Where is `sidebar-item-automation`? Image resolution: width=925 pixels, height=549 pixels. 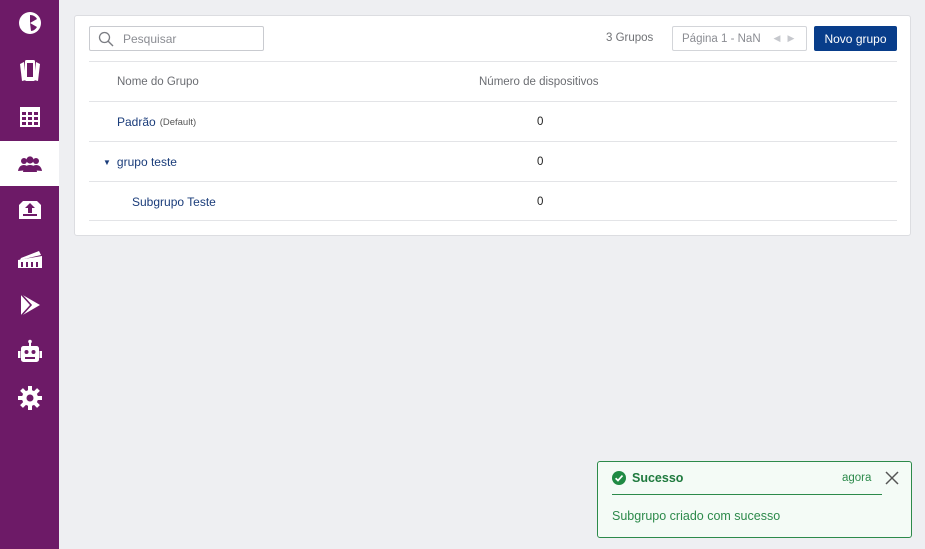 sidebar-item-automation is located at coordinates (29, 351).